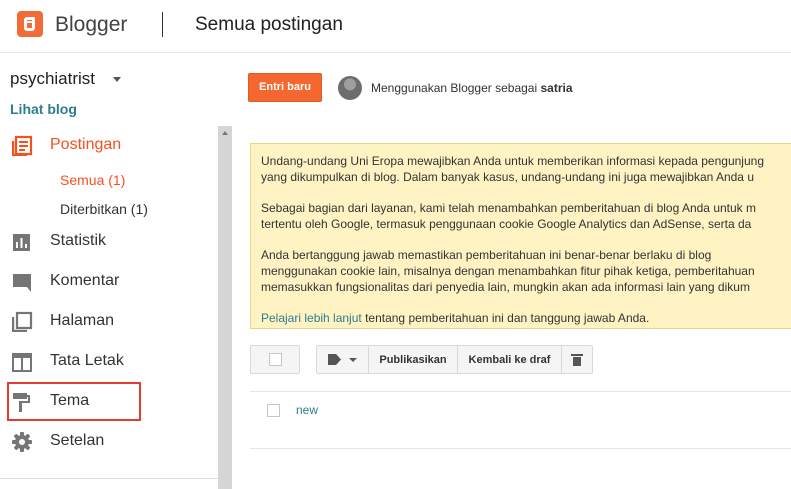 This screenshot has height=489, width=791. What do you see at coordinates (78, 240) in the screenshot?
I see `sidebar-item-label: Statistik` at bounding box center [78, 240].